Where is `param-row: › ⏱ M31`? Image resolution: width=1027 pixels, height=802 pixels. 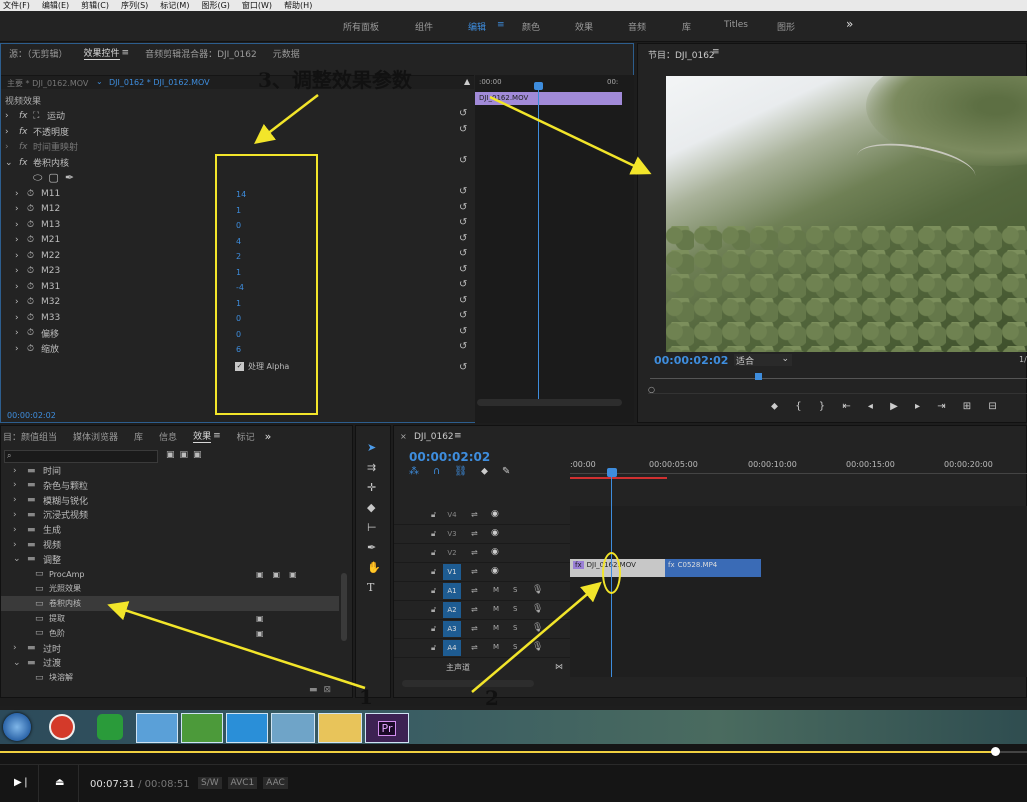 param-row: › ⏱ M31 is located at coordinates (37, 286).